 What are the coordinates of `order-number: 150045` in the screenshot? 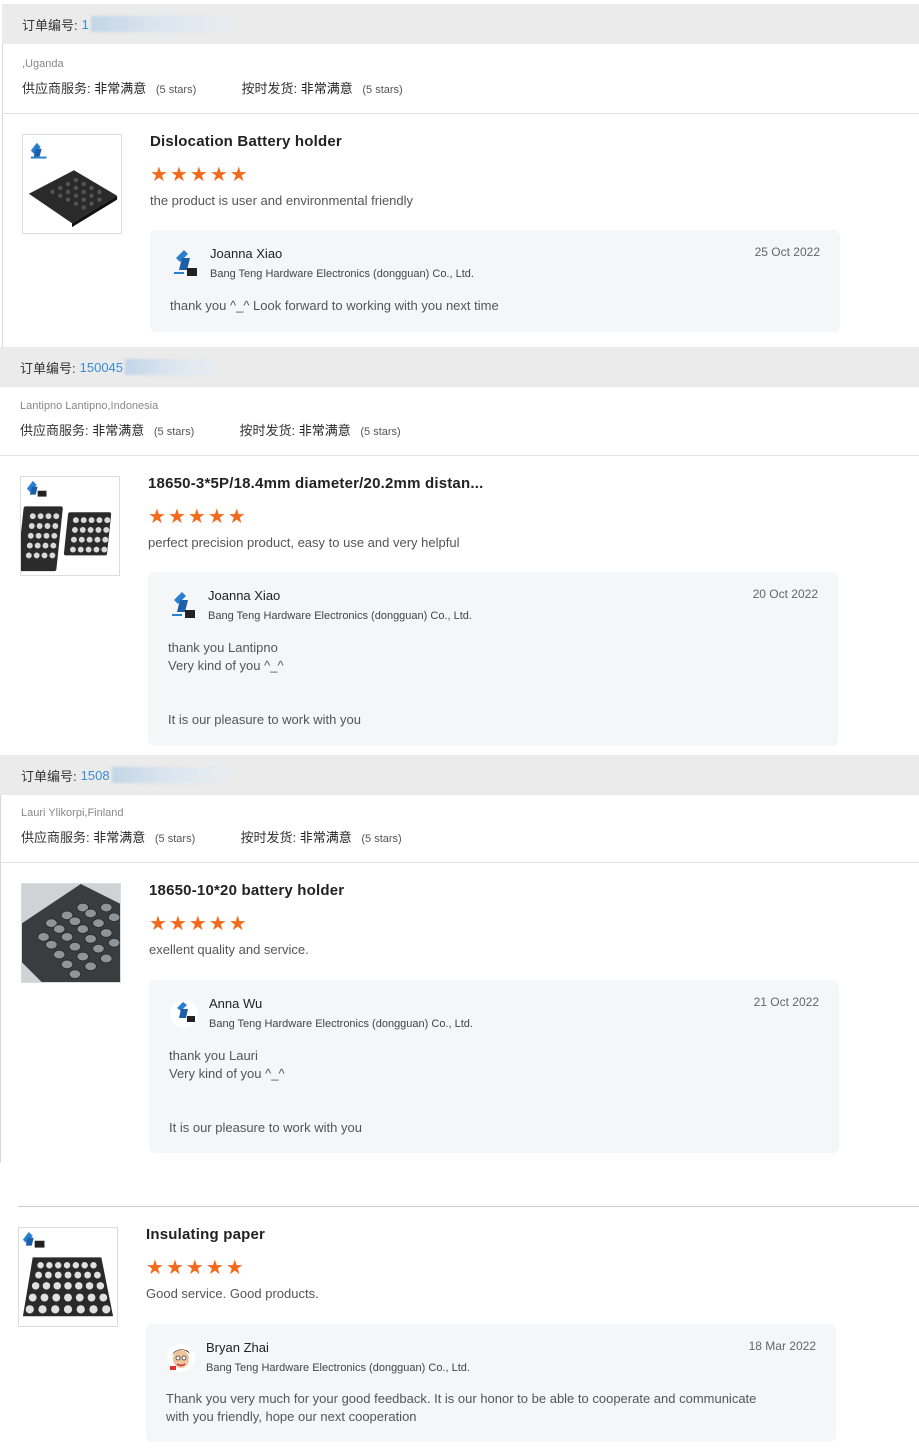 It's located at (101, 367).